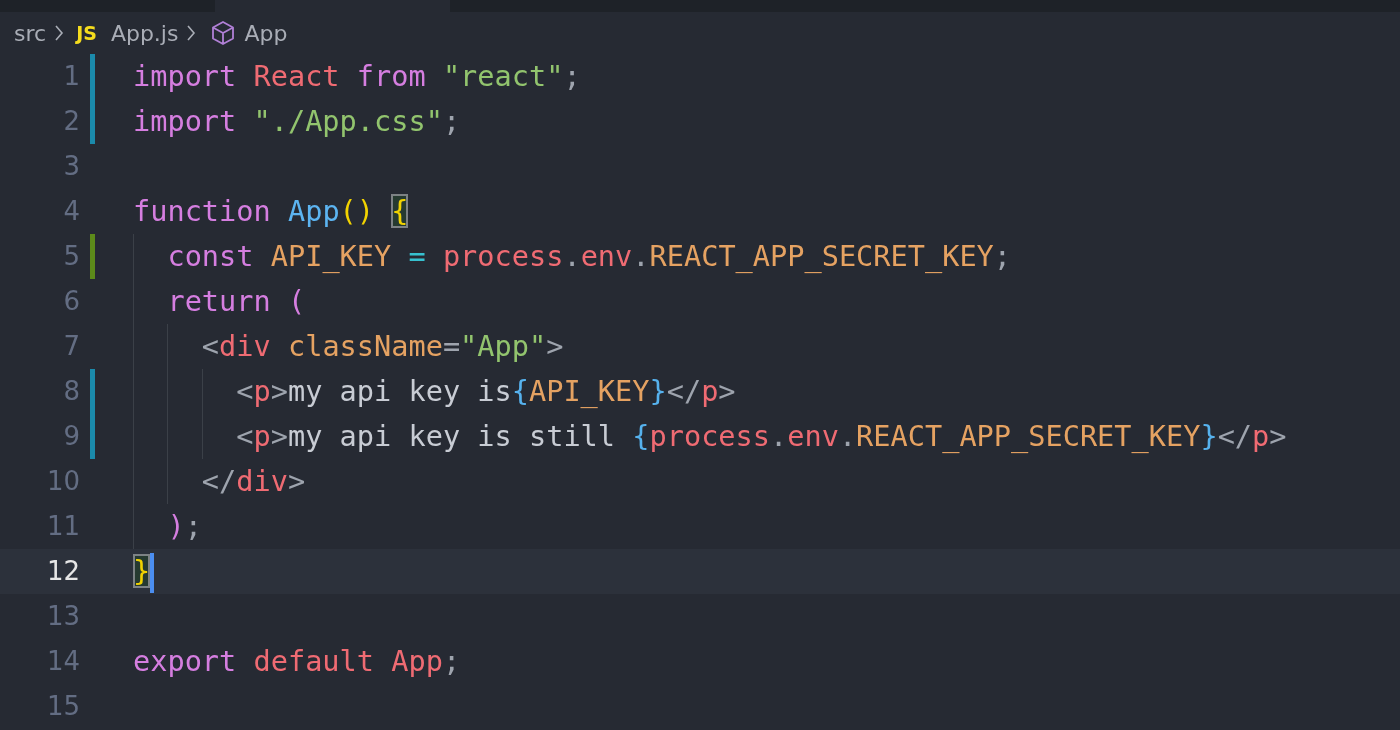 This screenshot has height=730, width=1400. Describe the element at coordinates (382, 346) in the screenshot. I see `code-line: <div className="App">` at that location.